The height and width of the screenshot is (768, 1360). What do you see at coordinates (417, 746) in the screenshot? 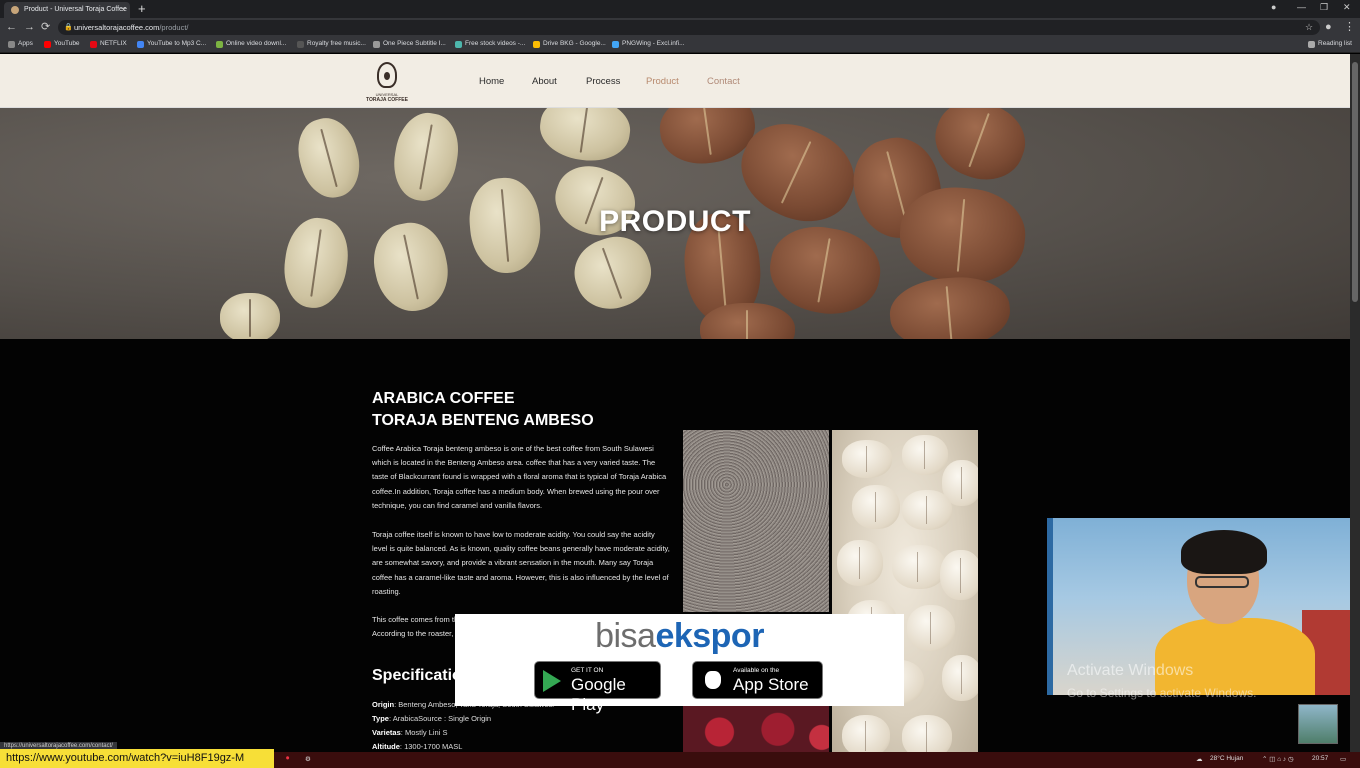
I see `spec-row: Altitude: 1300-1700 MASL` at bounding box center [417, 746].